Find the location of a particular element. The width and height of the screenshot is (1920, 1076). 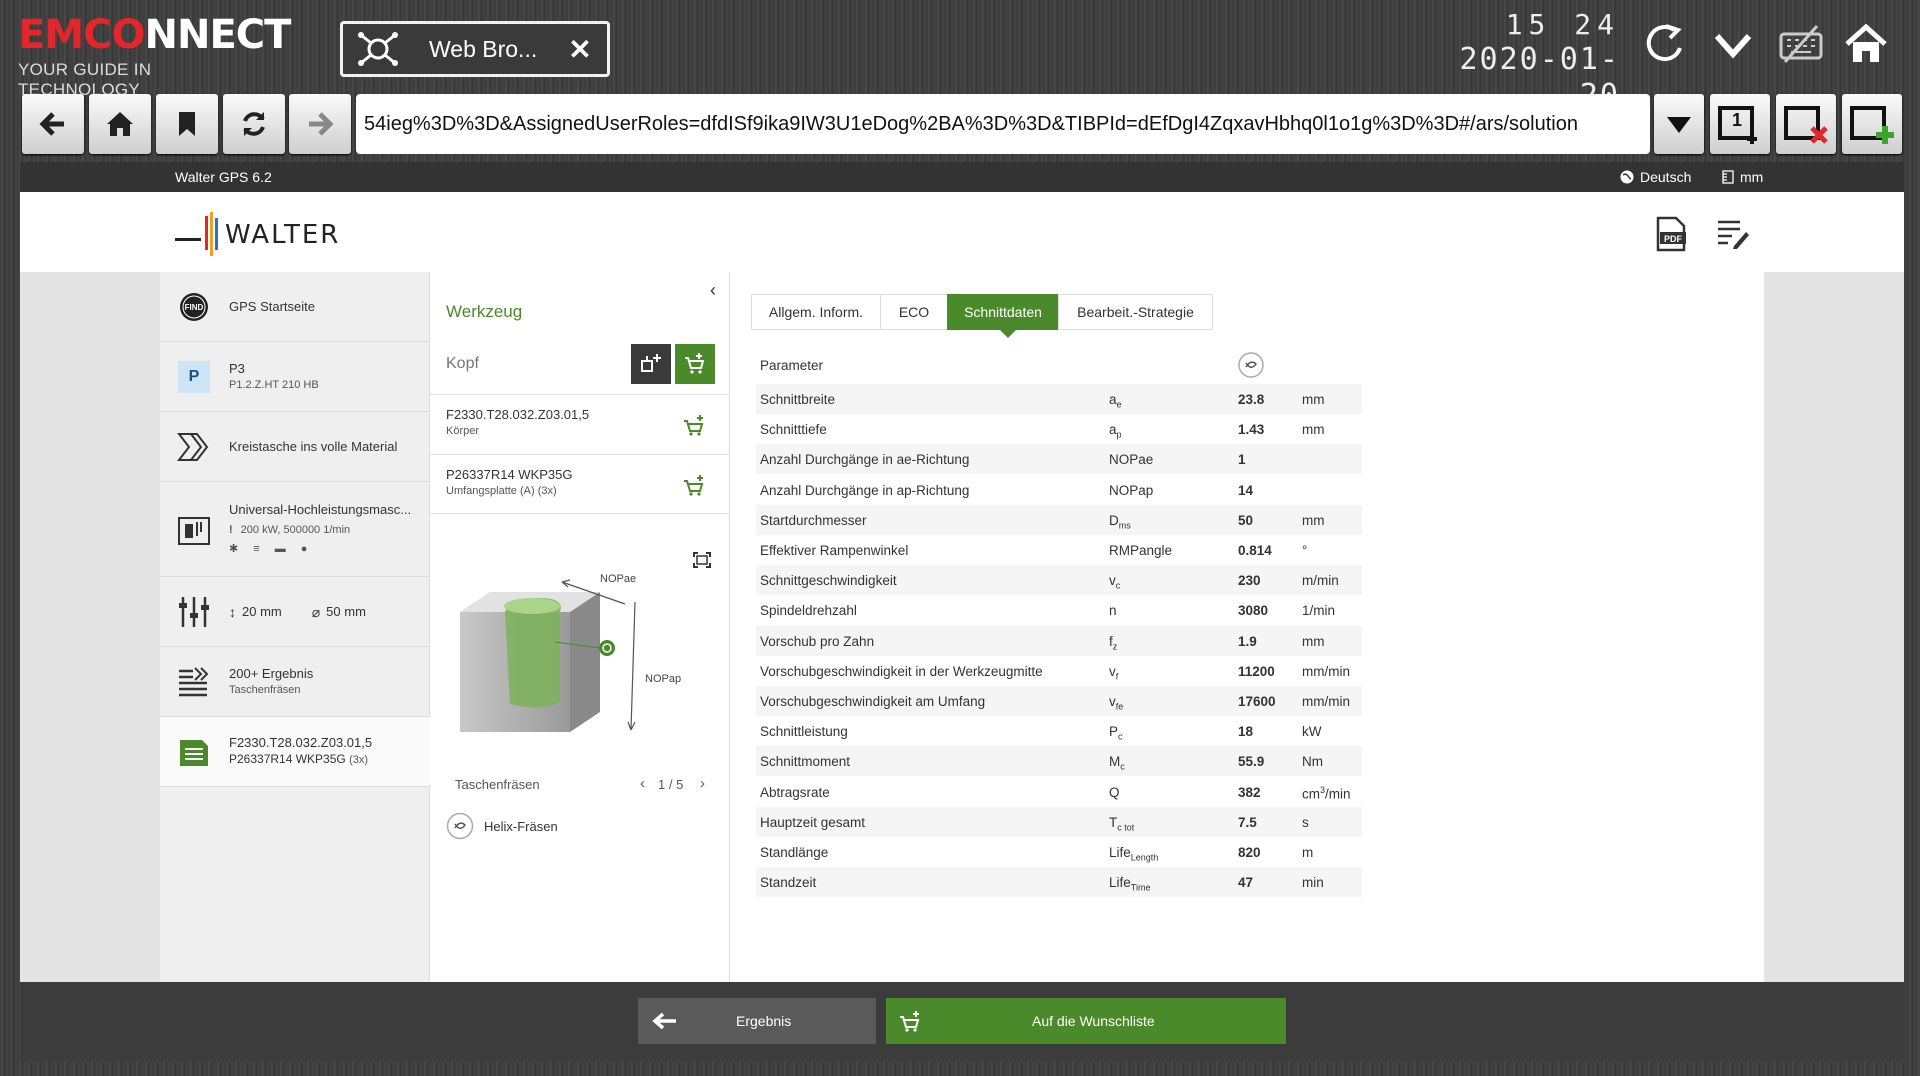

depth-icon: ↕ is located at coordinates (232, 611).